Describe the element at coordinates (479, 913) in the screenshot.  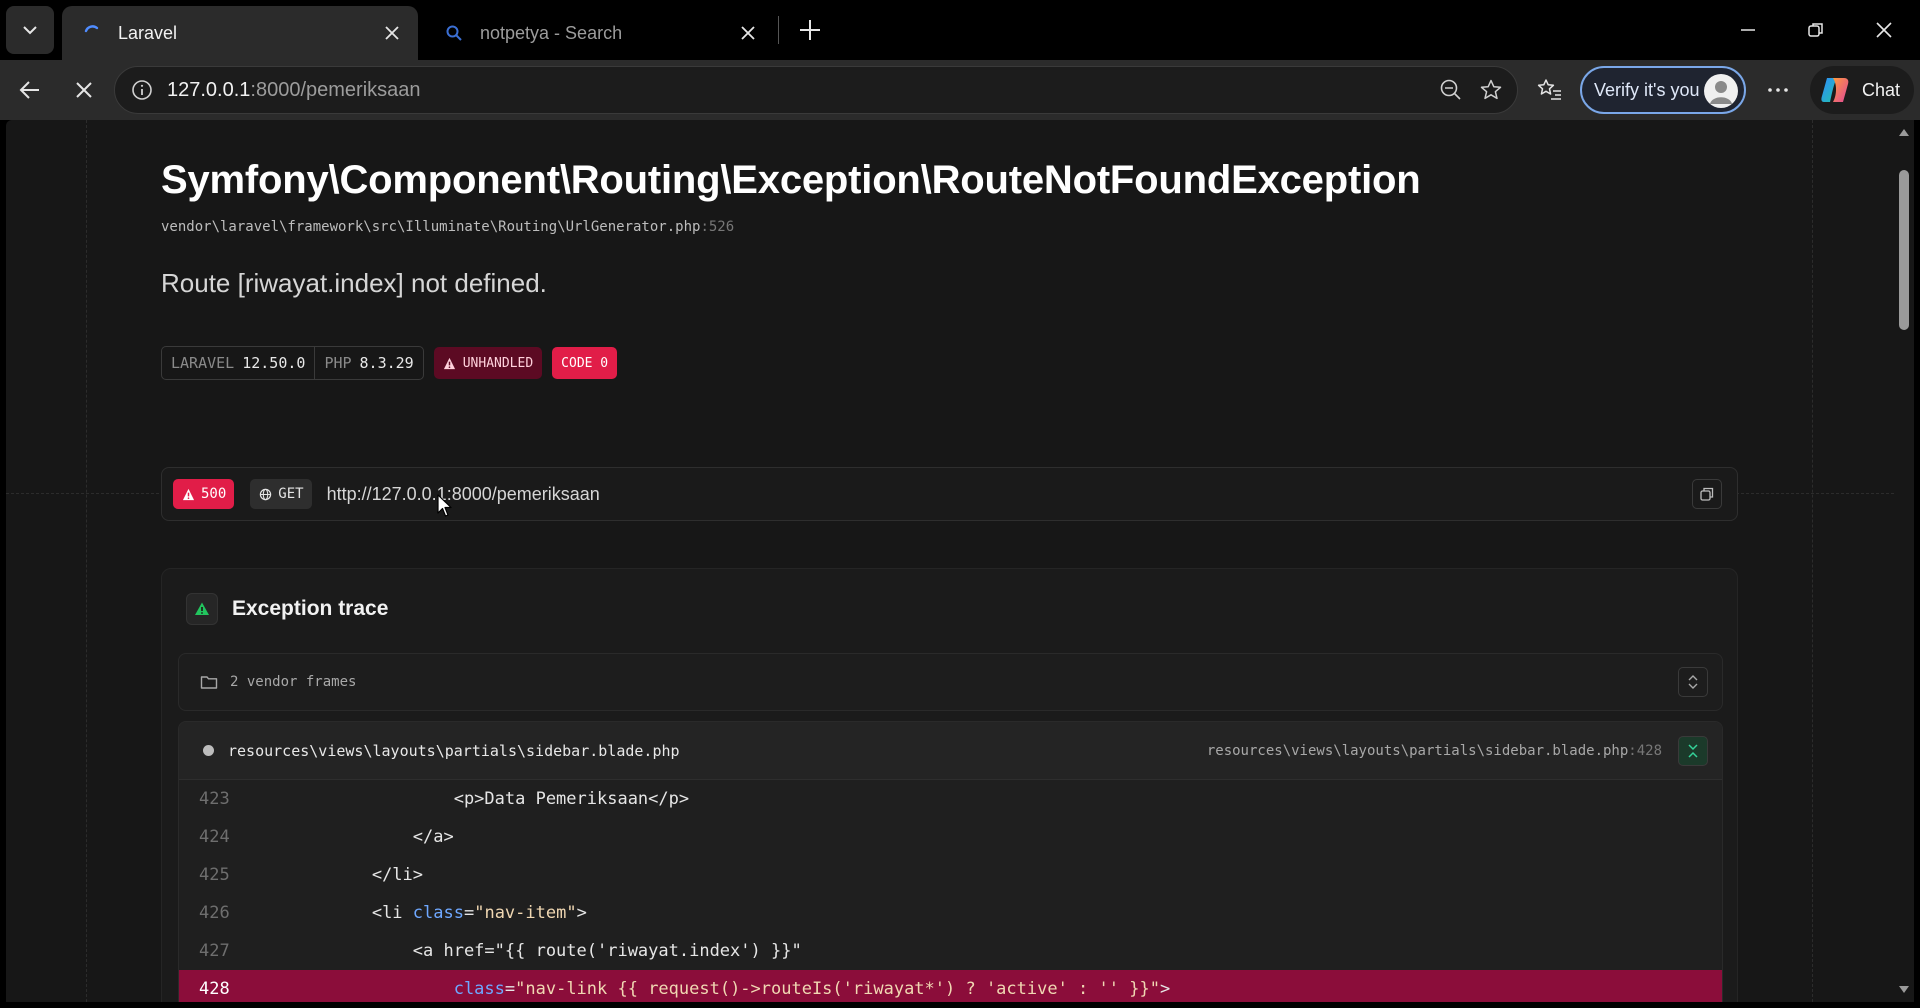
I see `code-text: <li class="nav-item">` at that location.